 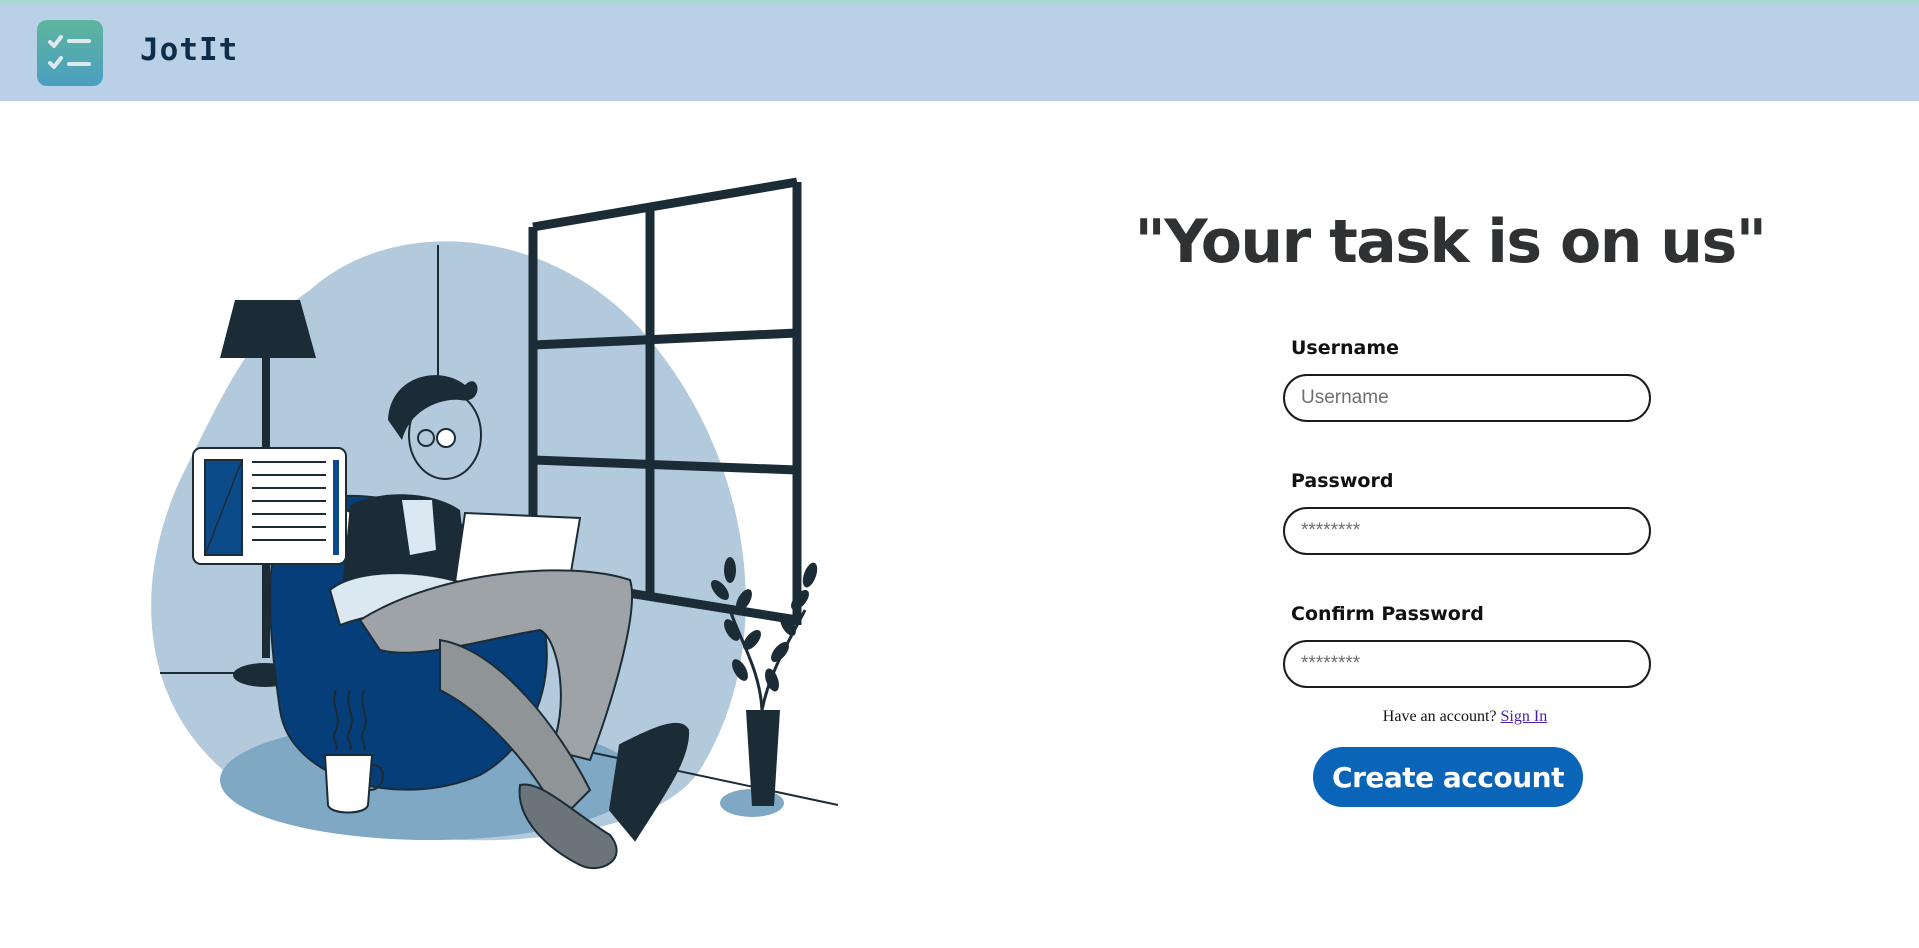 I want to click on app-header: JotIt, so click(x=959, y=52).